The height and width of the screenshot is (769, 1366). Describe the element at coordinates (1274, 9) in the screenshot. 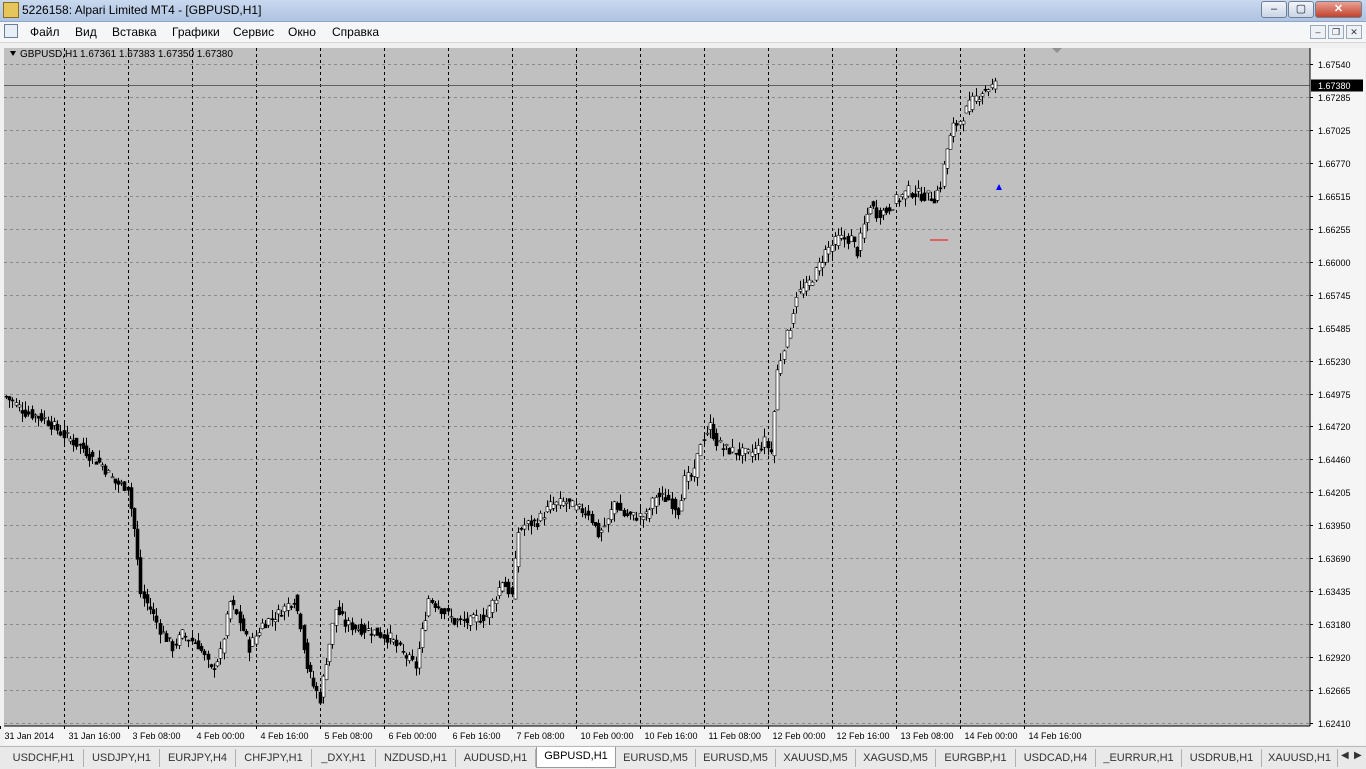

I see `minimize-button: ‒` at that location.